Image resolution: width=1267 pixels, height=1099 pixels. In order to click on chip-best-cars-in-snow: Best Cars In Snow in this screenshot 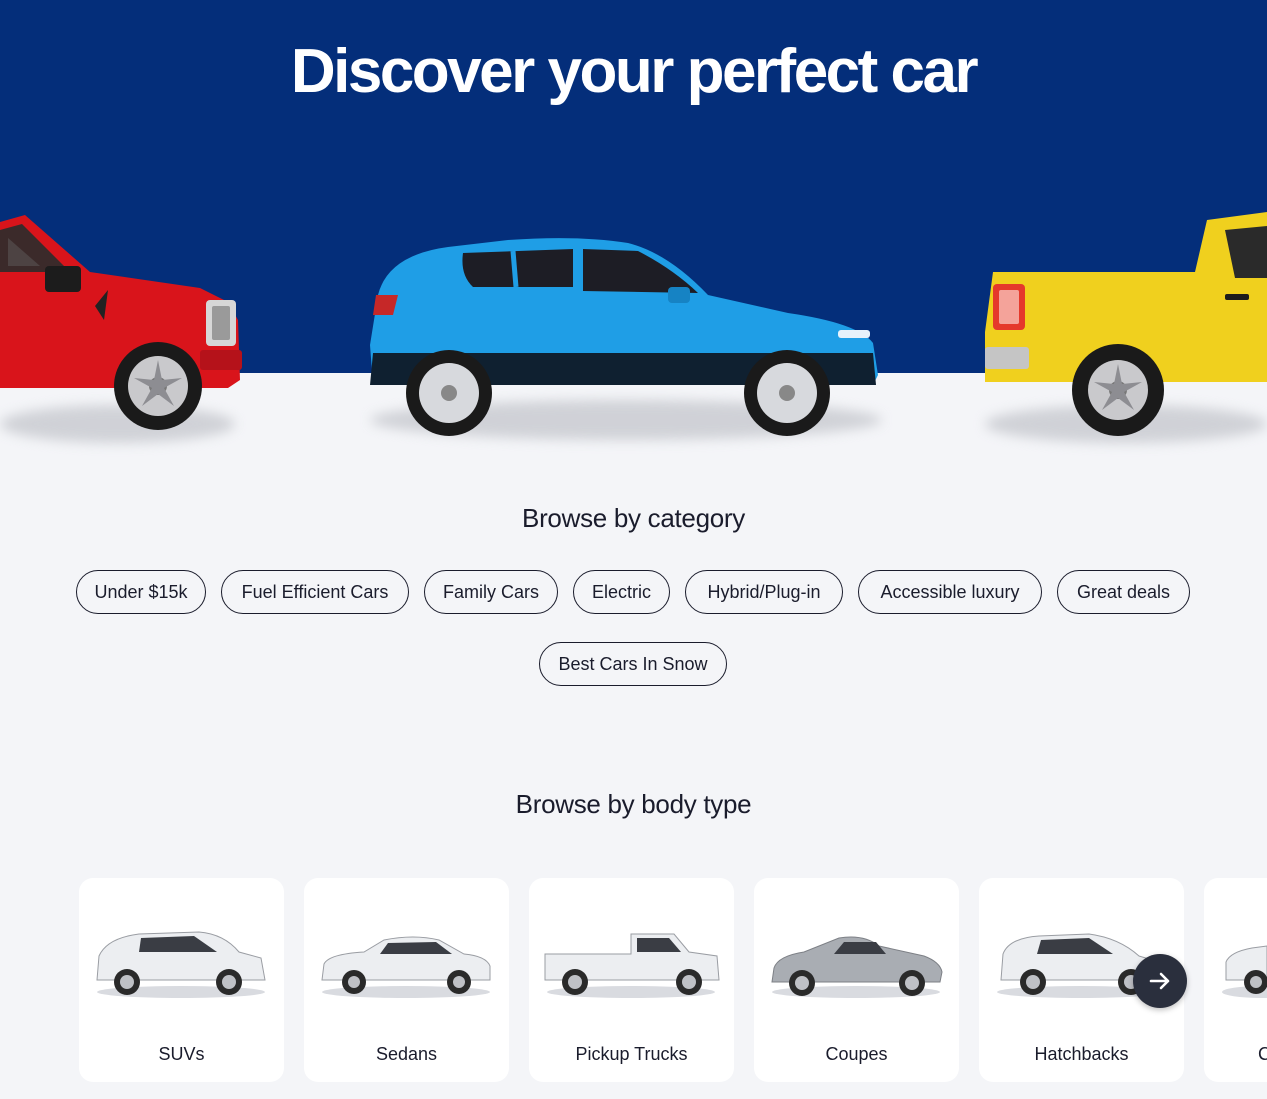, I will do `click(633, 664)`.